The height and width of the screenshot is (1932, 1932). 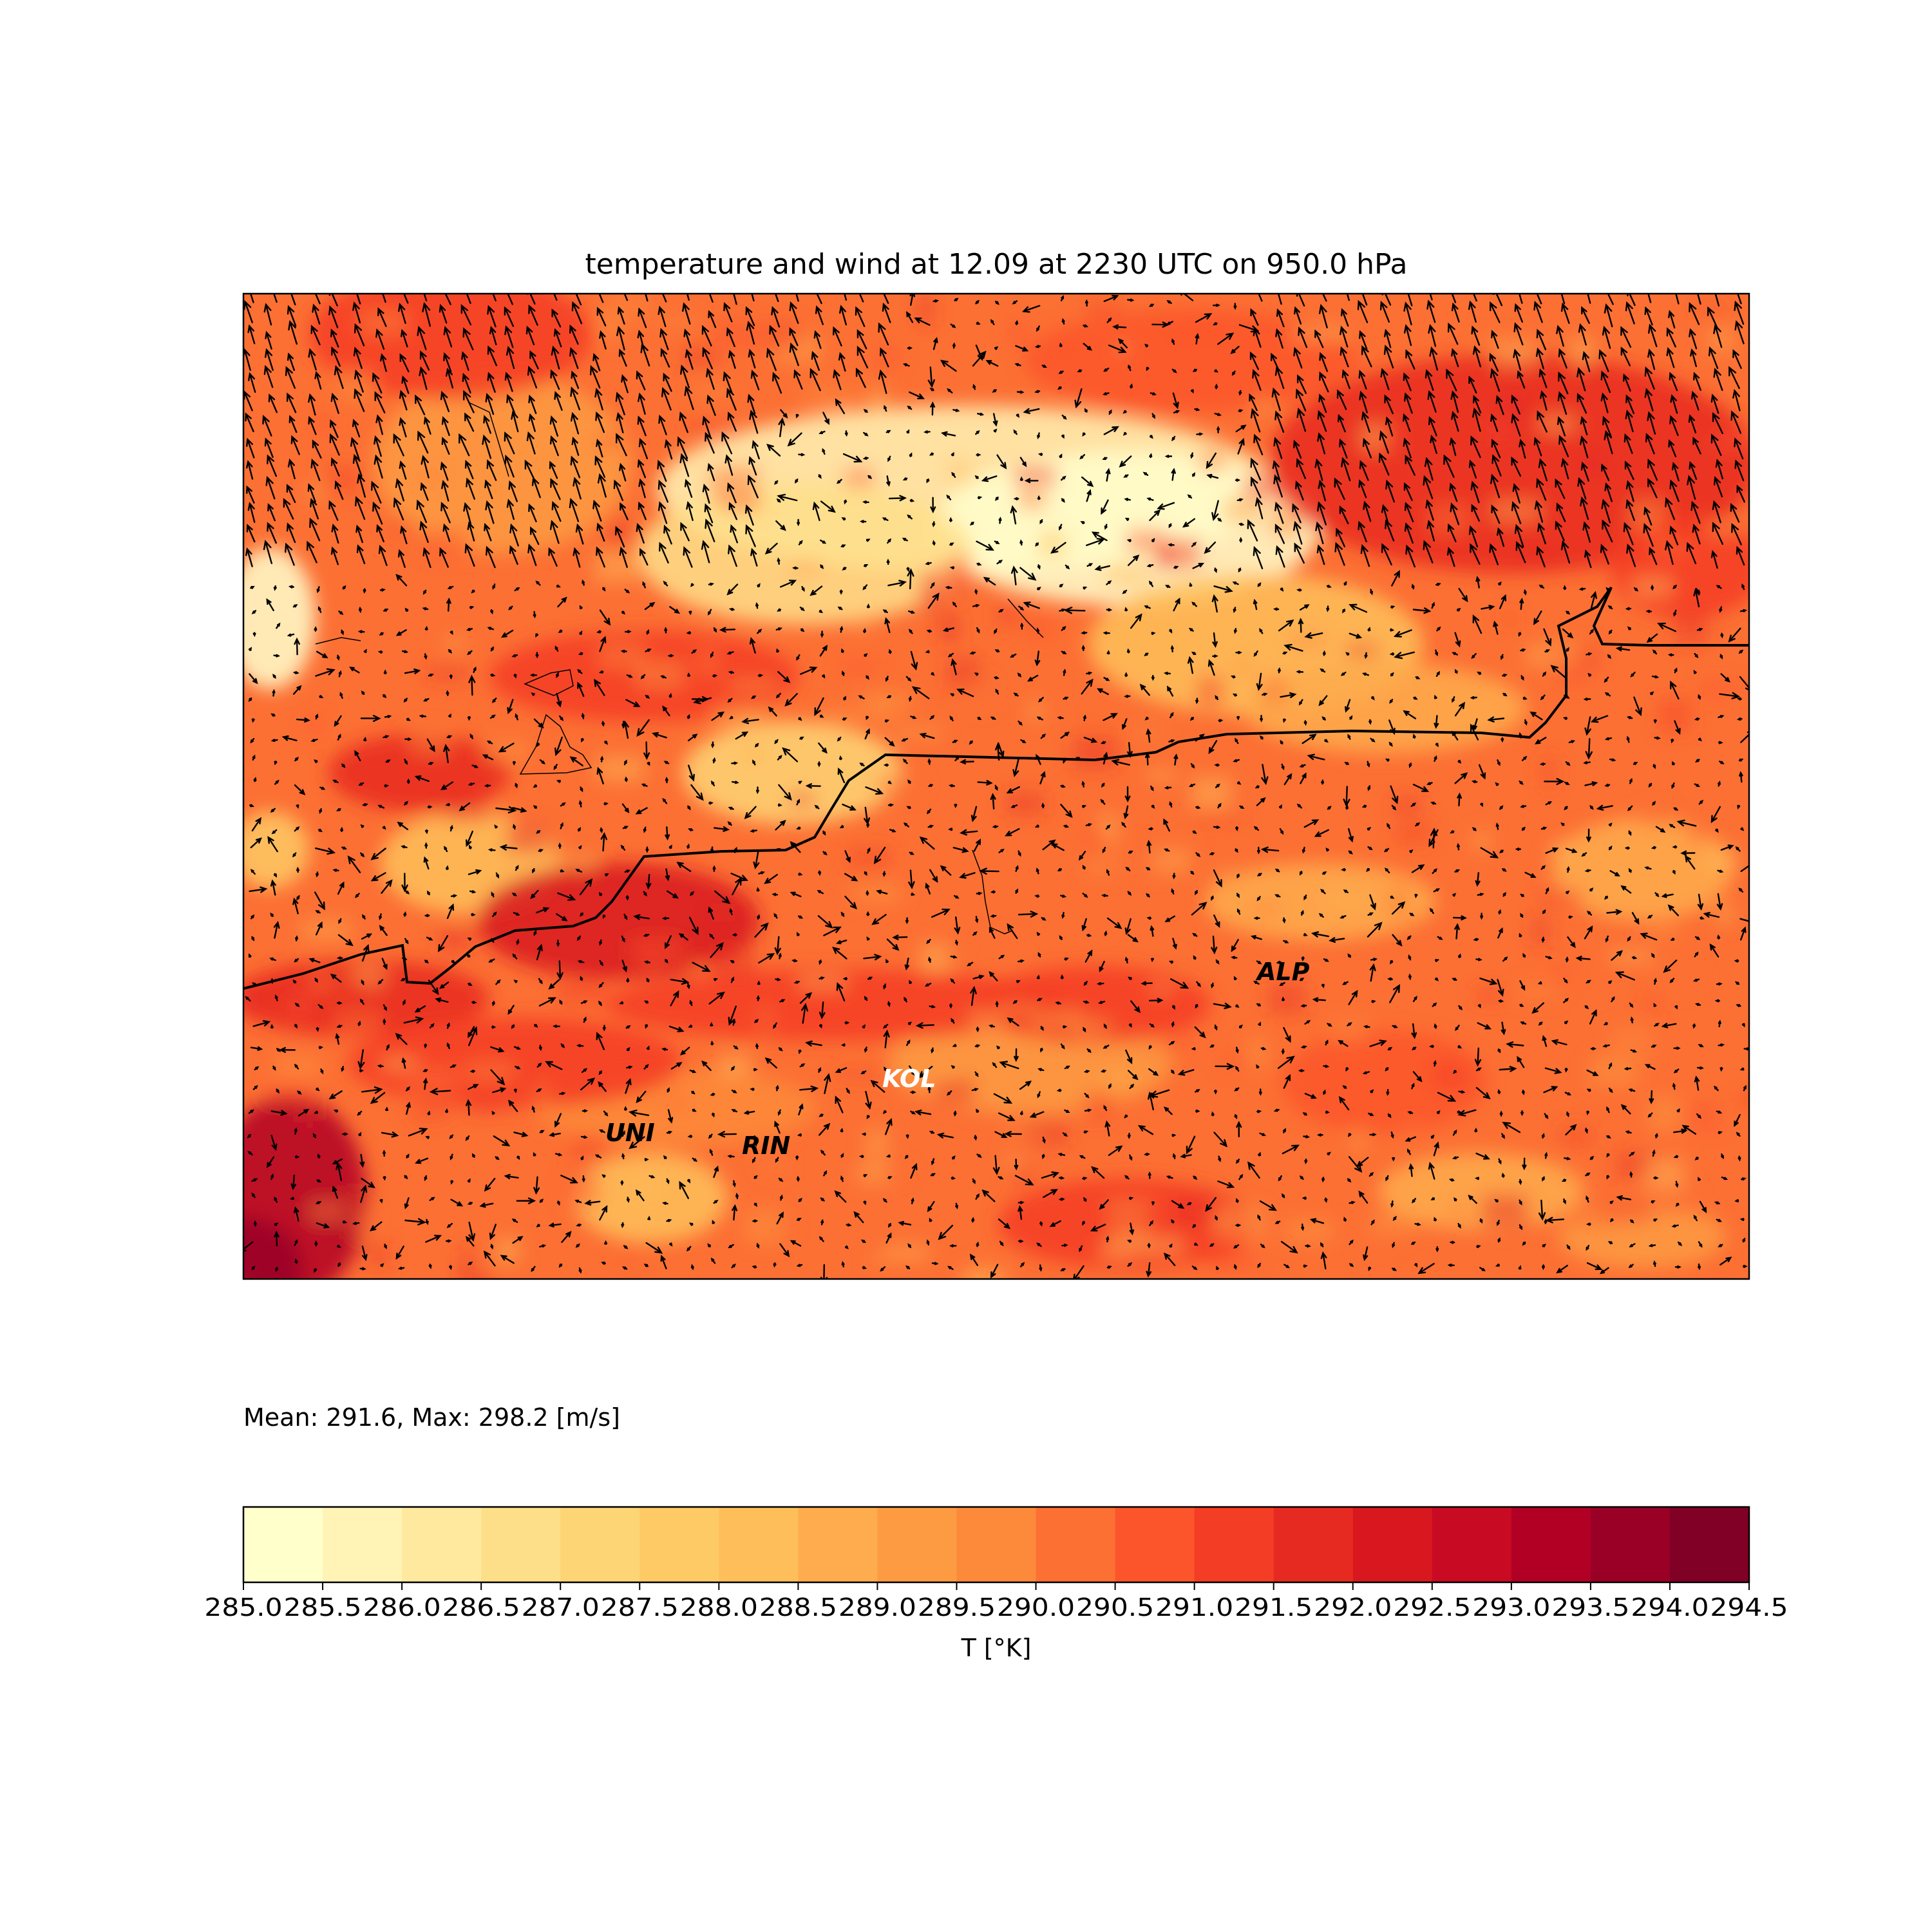 What do you see at coordinates (719, 1607) in the screenshot?
I see `colorbar-tick-label: 288.0` at bounding box center [719, 1607].